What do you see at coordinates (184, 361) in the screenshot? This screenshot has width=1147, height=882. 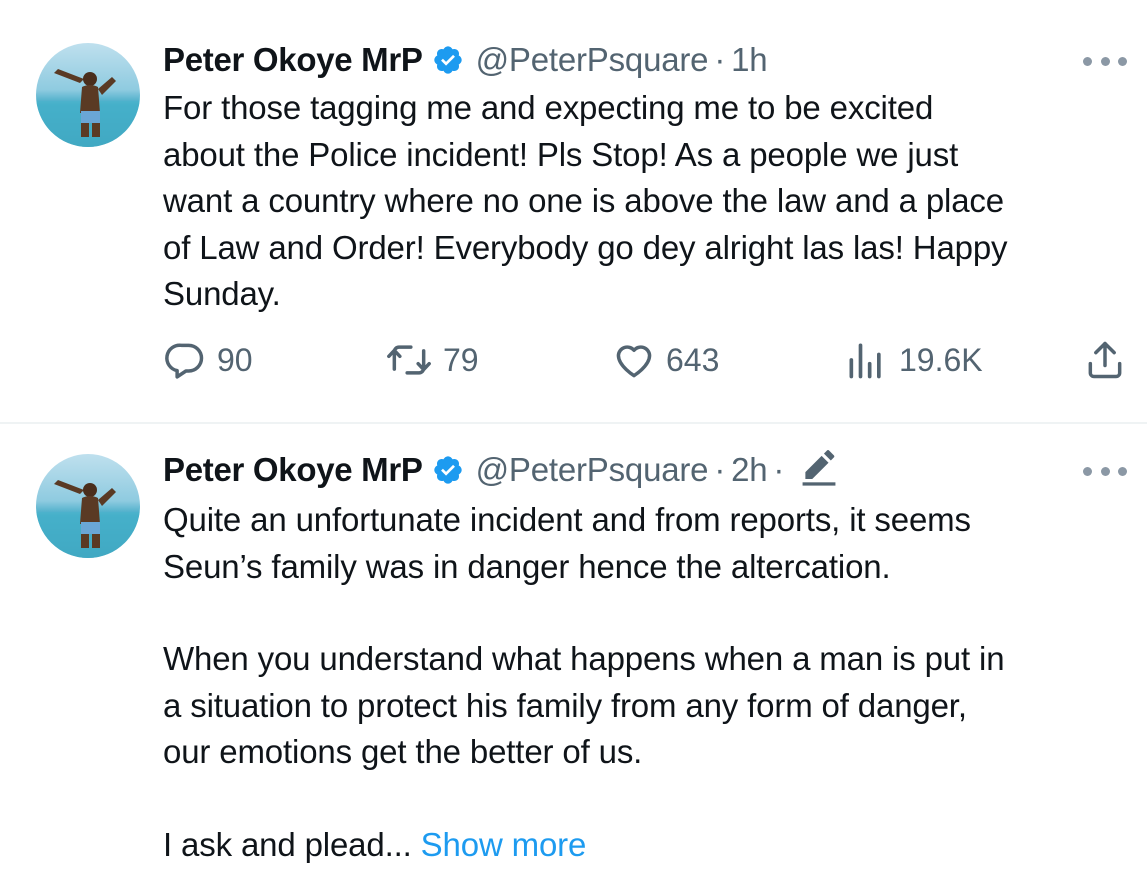 I see `reply-icon` at bounding box center [184, 361].